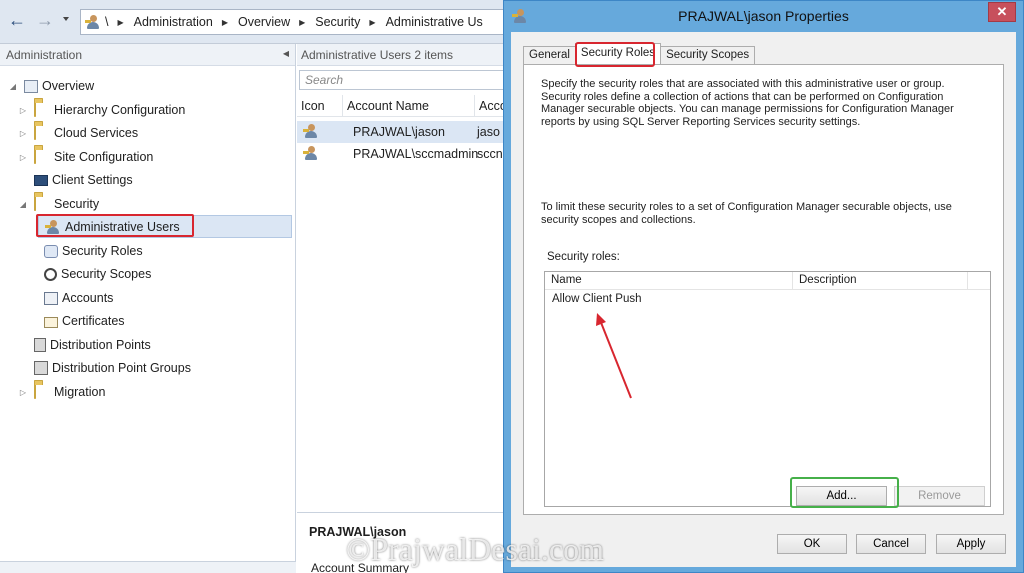 The image size is (1024, 573). I want to click on table-row: PRAJWAL\jason jaso, so click(400, 132).